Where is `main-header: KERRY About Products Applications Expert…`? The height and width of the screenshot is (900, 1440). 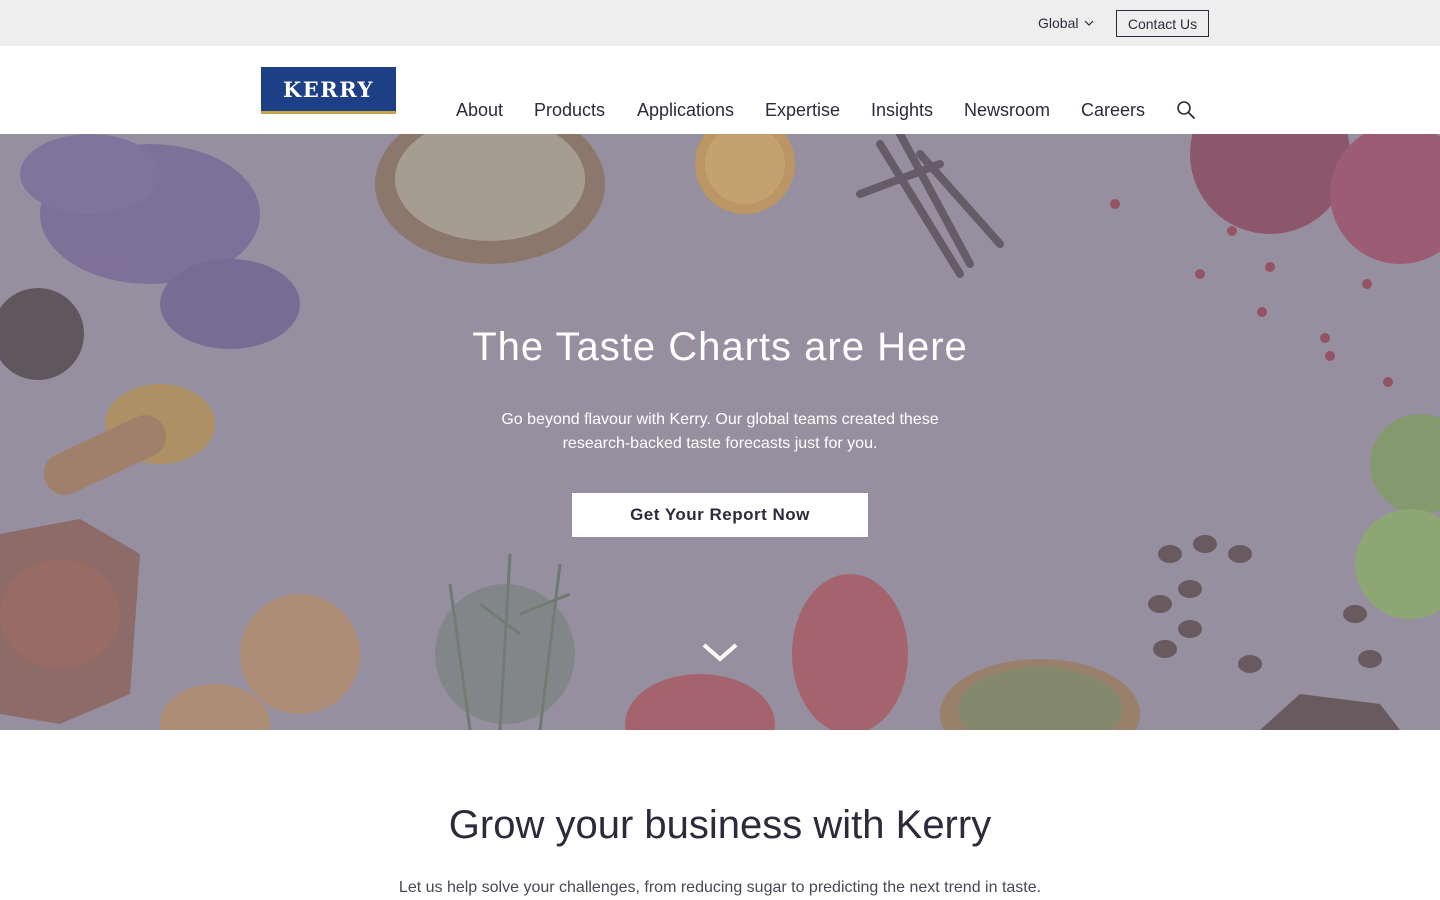 main-header: KERRY About Products Applications Expert… is located at coordinates (720, 90).